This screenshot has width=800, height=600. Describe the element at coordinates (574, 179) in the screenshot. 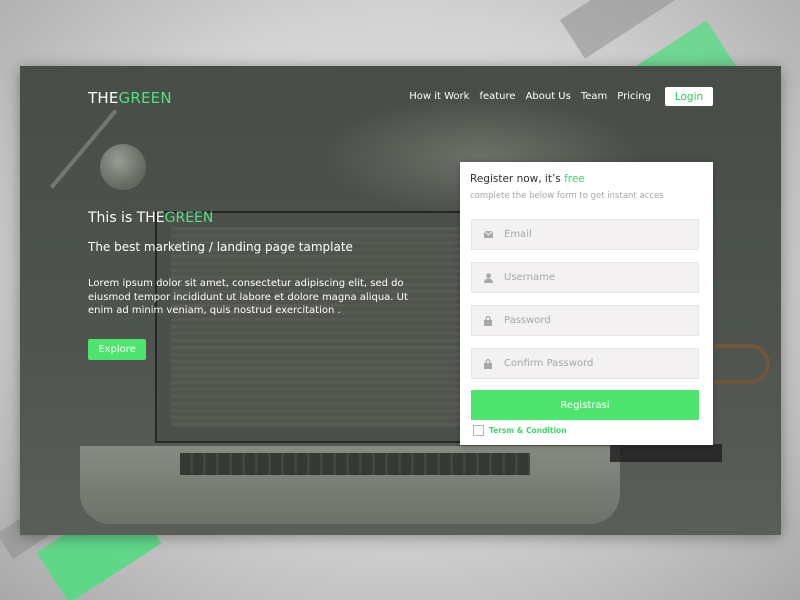

I see `register-title-accent: free` at that location.